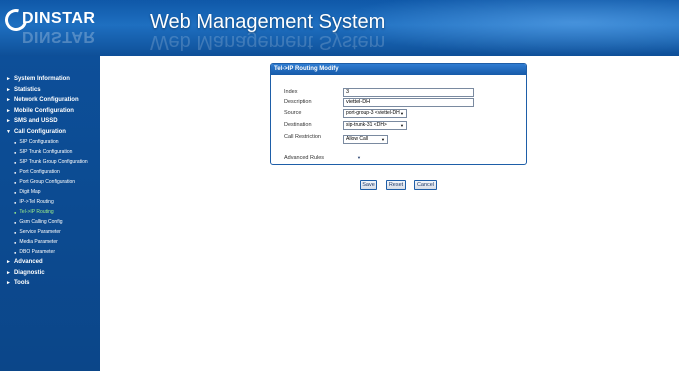 This screenshot has height=371, width=679. Describe the element at coordinates (304, 158) in the screenshot. I see `advanced-rules-label: Advanced Rules` at that location.